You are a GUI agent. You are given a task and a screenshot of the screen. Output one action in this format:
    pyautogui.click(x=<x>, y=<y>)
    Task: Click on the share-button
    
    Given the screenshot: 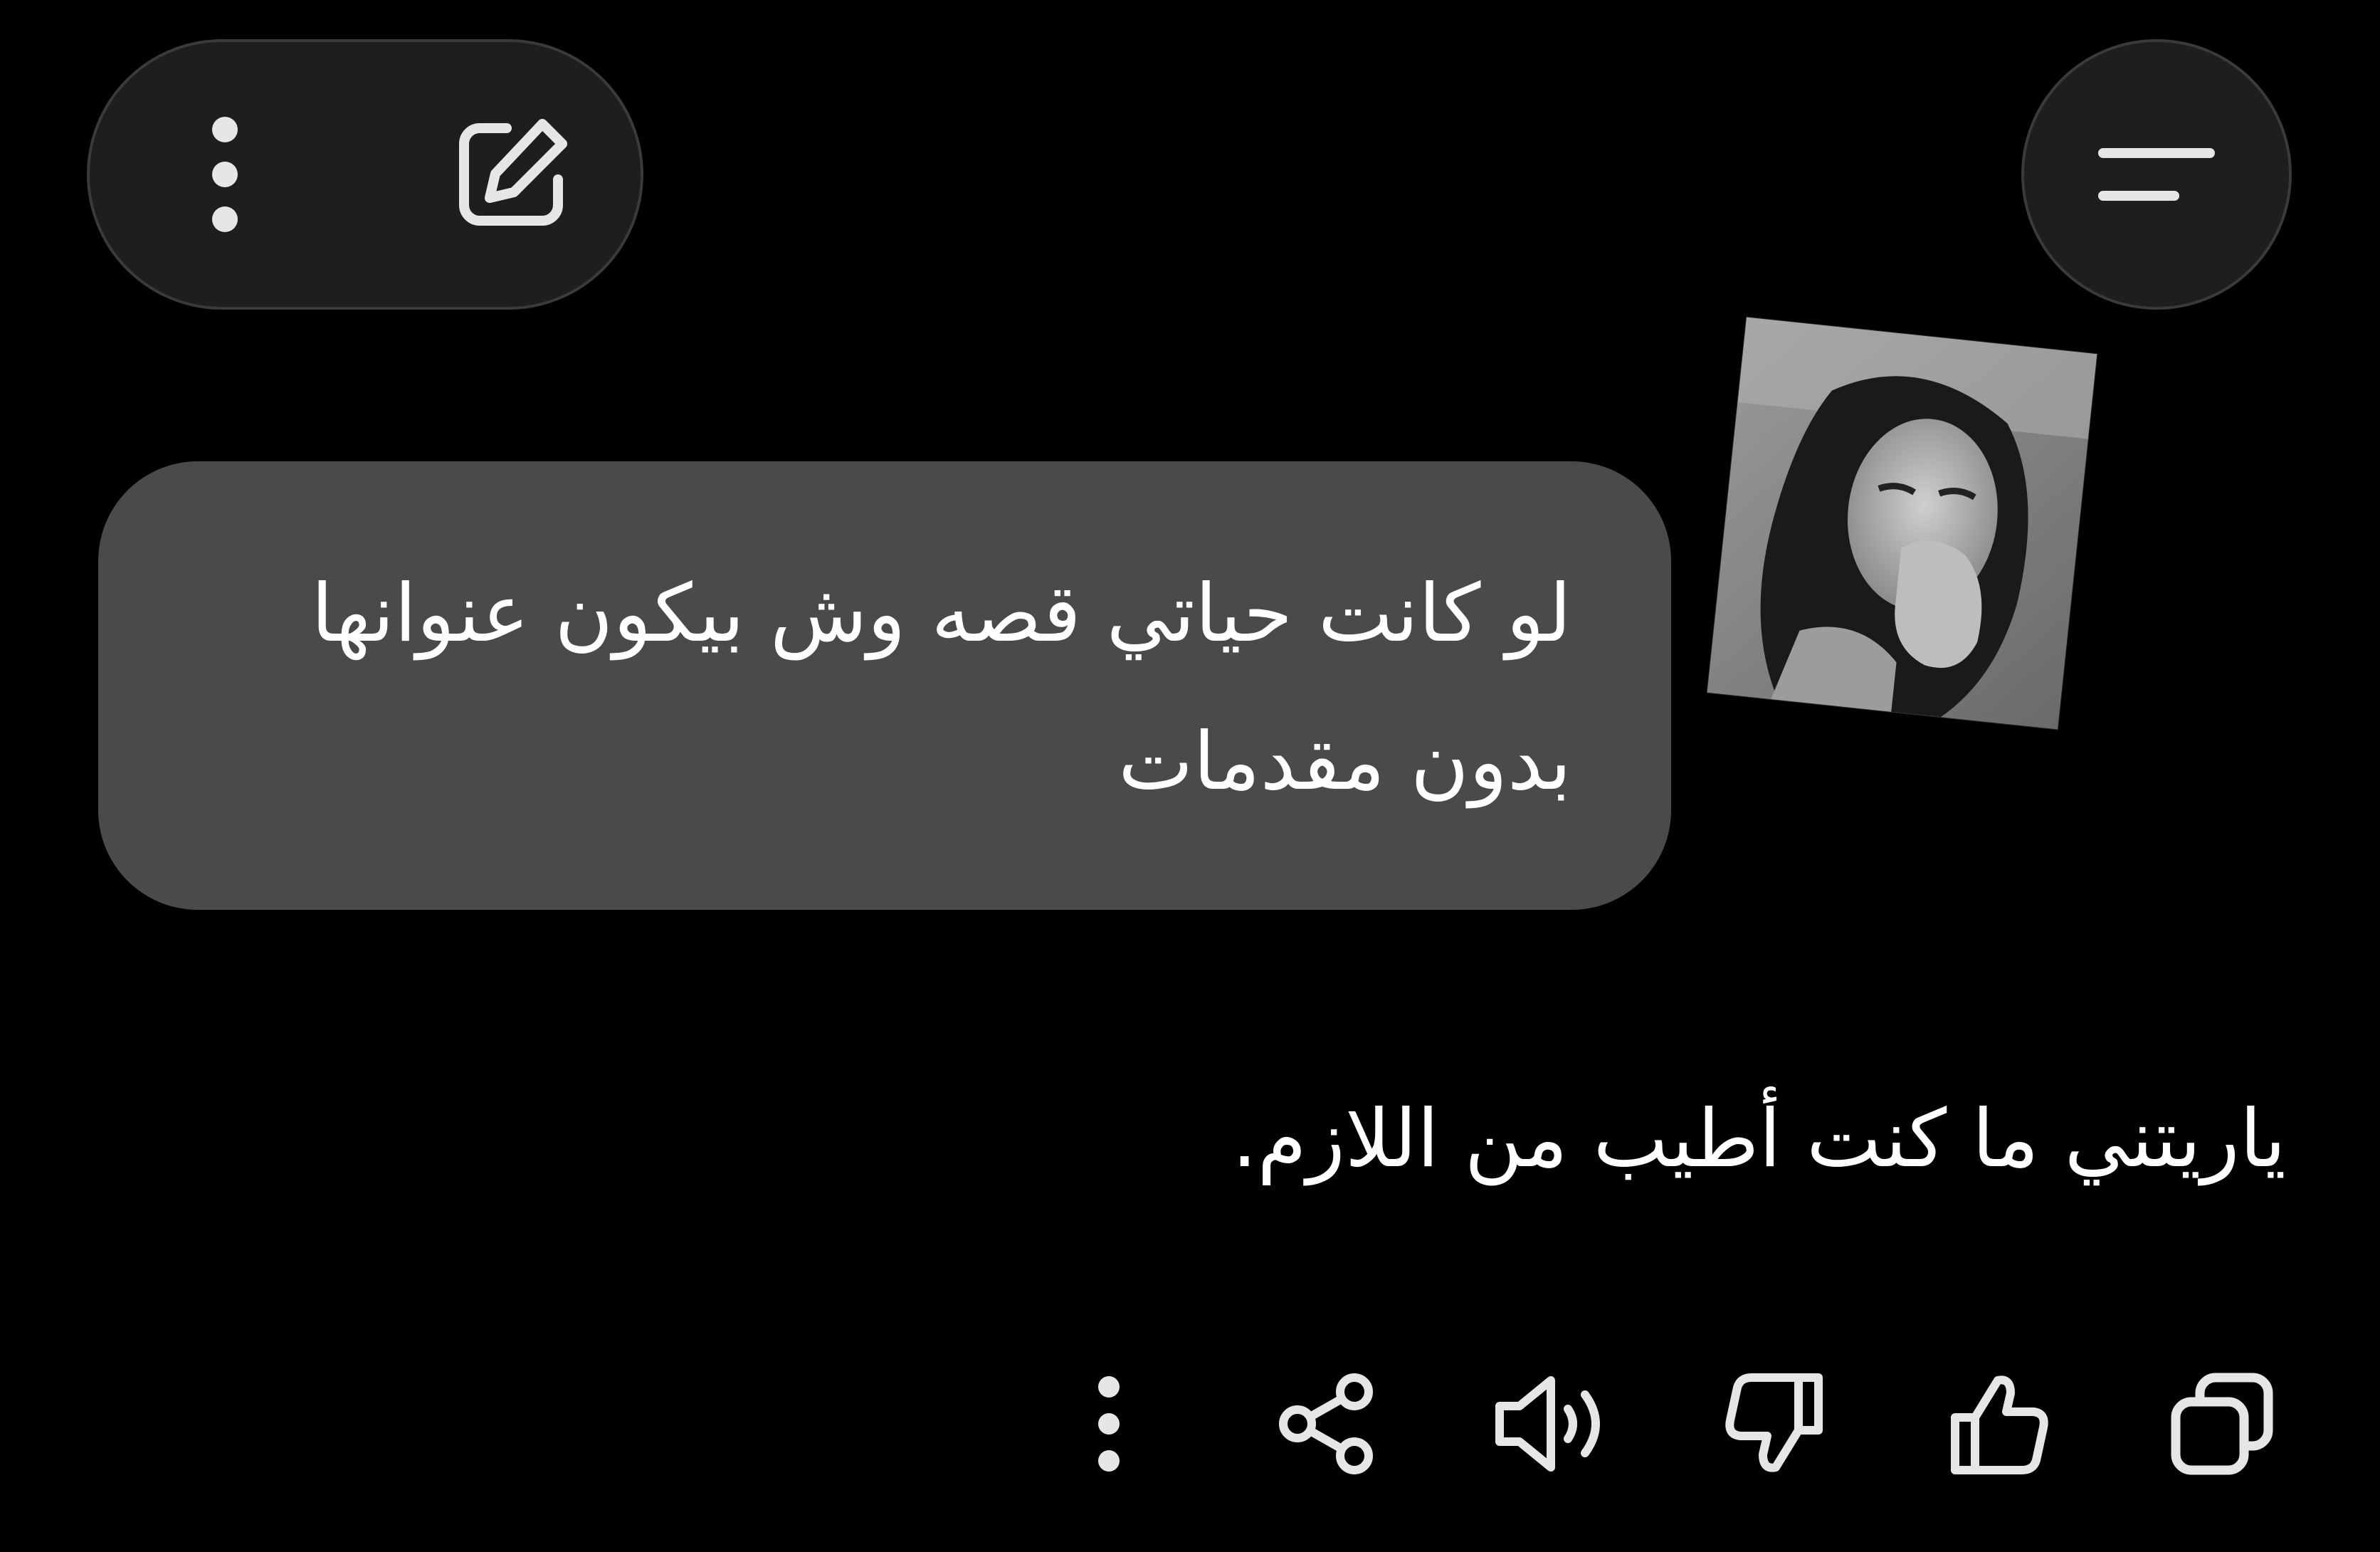 What is the action you would take?
    pyautogui.click(x=1328, y=1424)
    